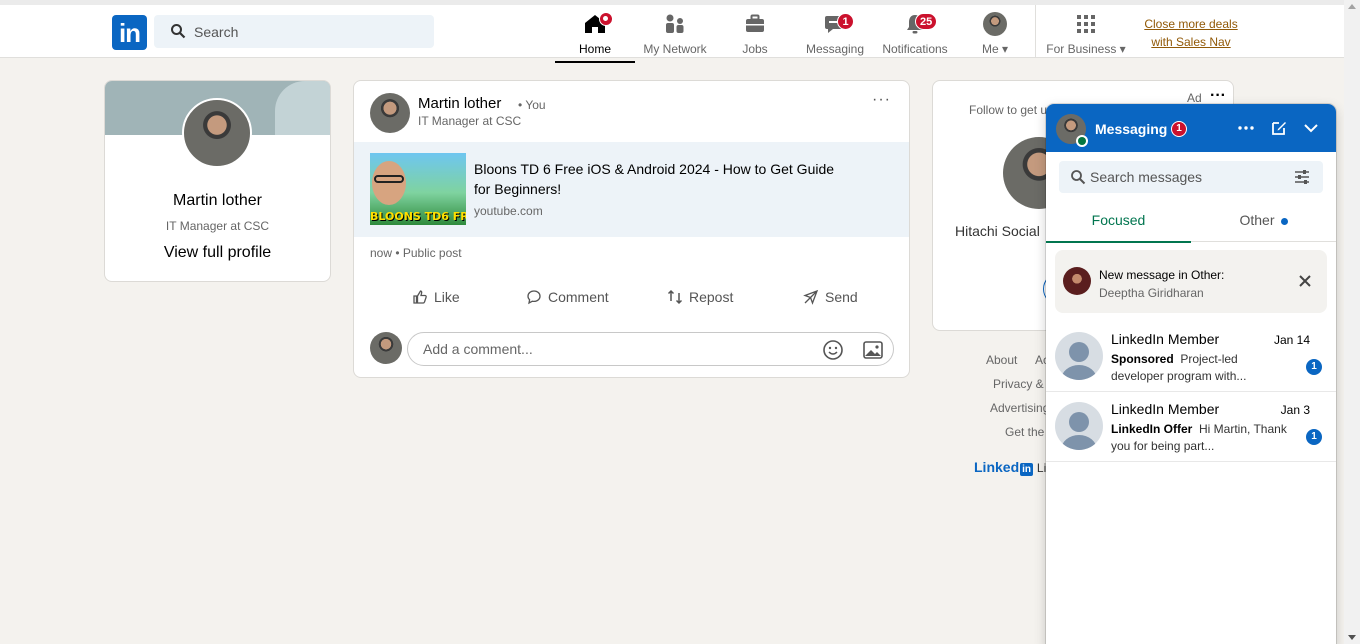 This screenshot has height=644, width=1360. I want to click on conversation-tag: Sponsored, so click(1142, 359).